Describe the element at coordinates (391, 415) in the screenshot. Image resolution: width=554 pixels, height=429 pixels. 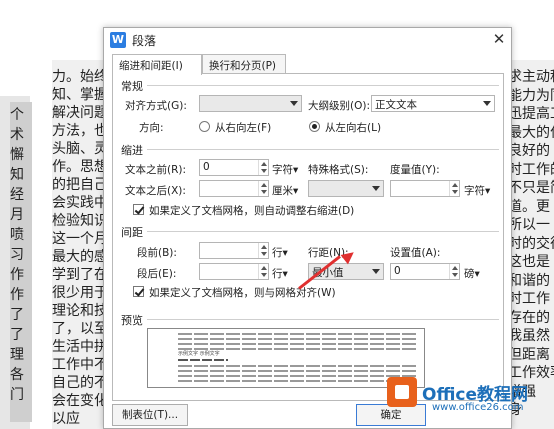
I see `ok-button: 确定` at that location.